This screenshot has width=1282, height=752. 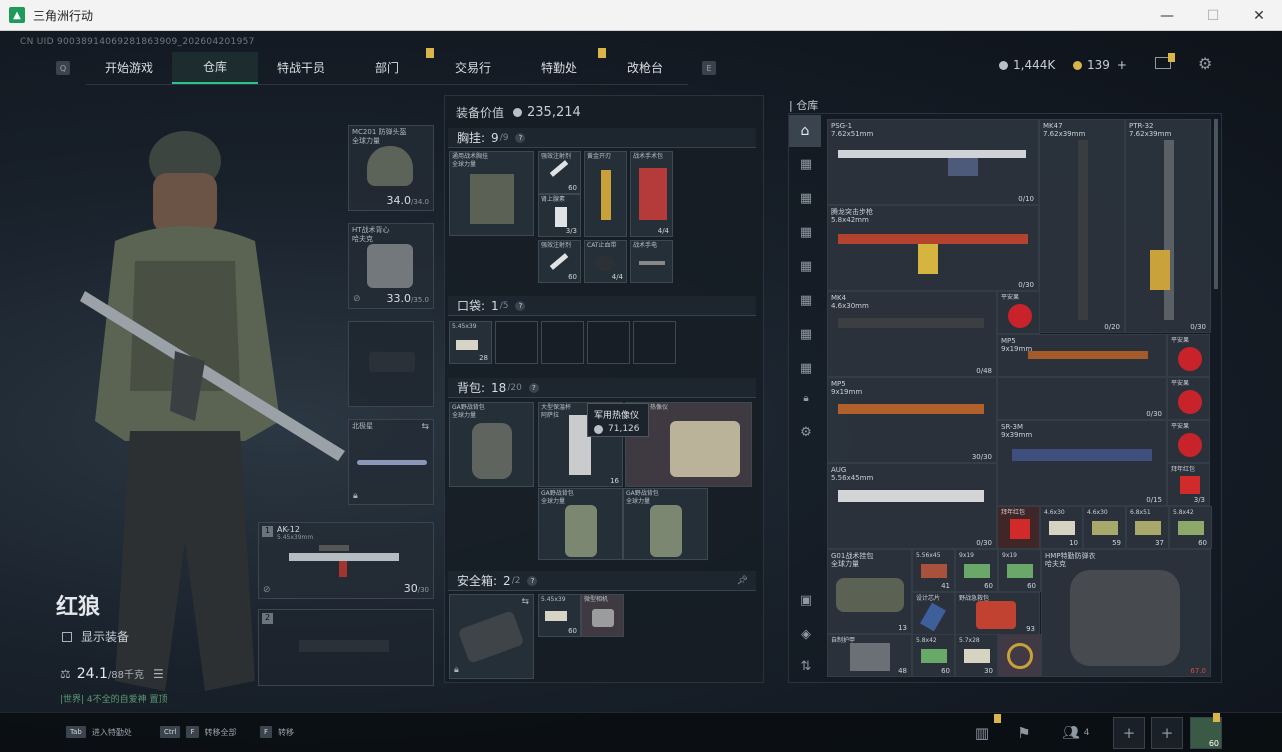 I want to click on weapon-mp5-b: MP5 9x19mm 30/30, so click(x=912, y=420).